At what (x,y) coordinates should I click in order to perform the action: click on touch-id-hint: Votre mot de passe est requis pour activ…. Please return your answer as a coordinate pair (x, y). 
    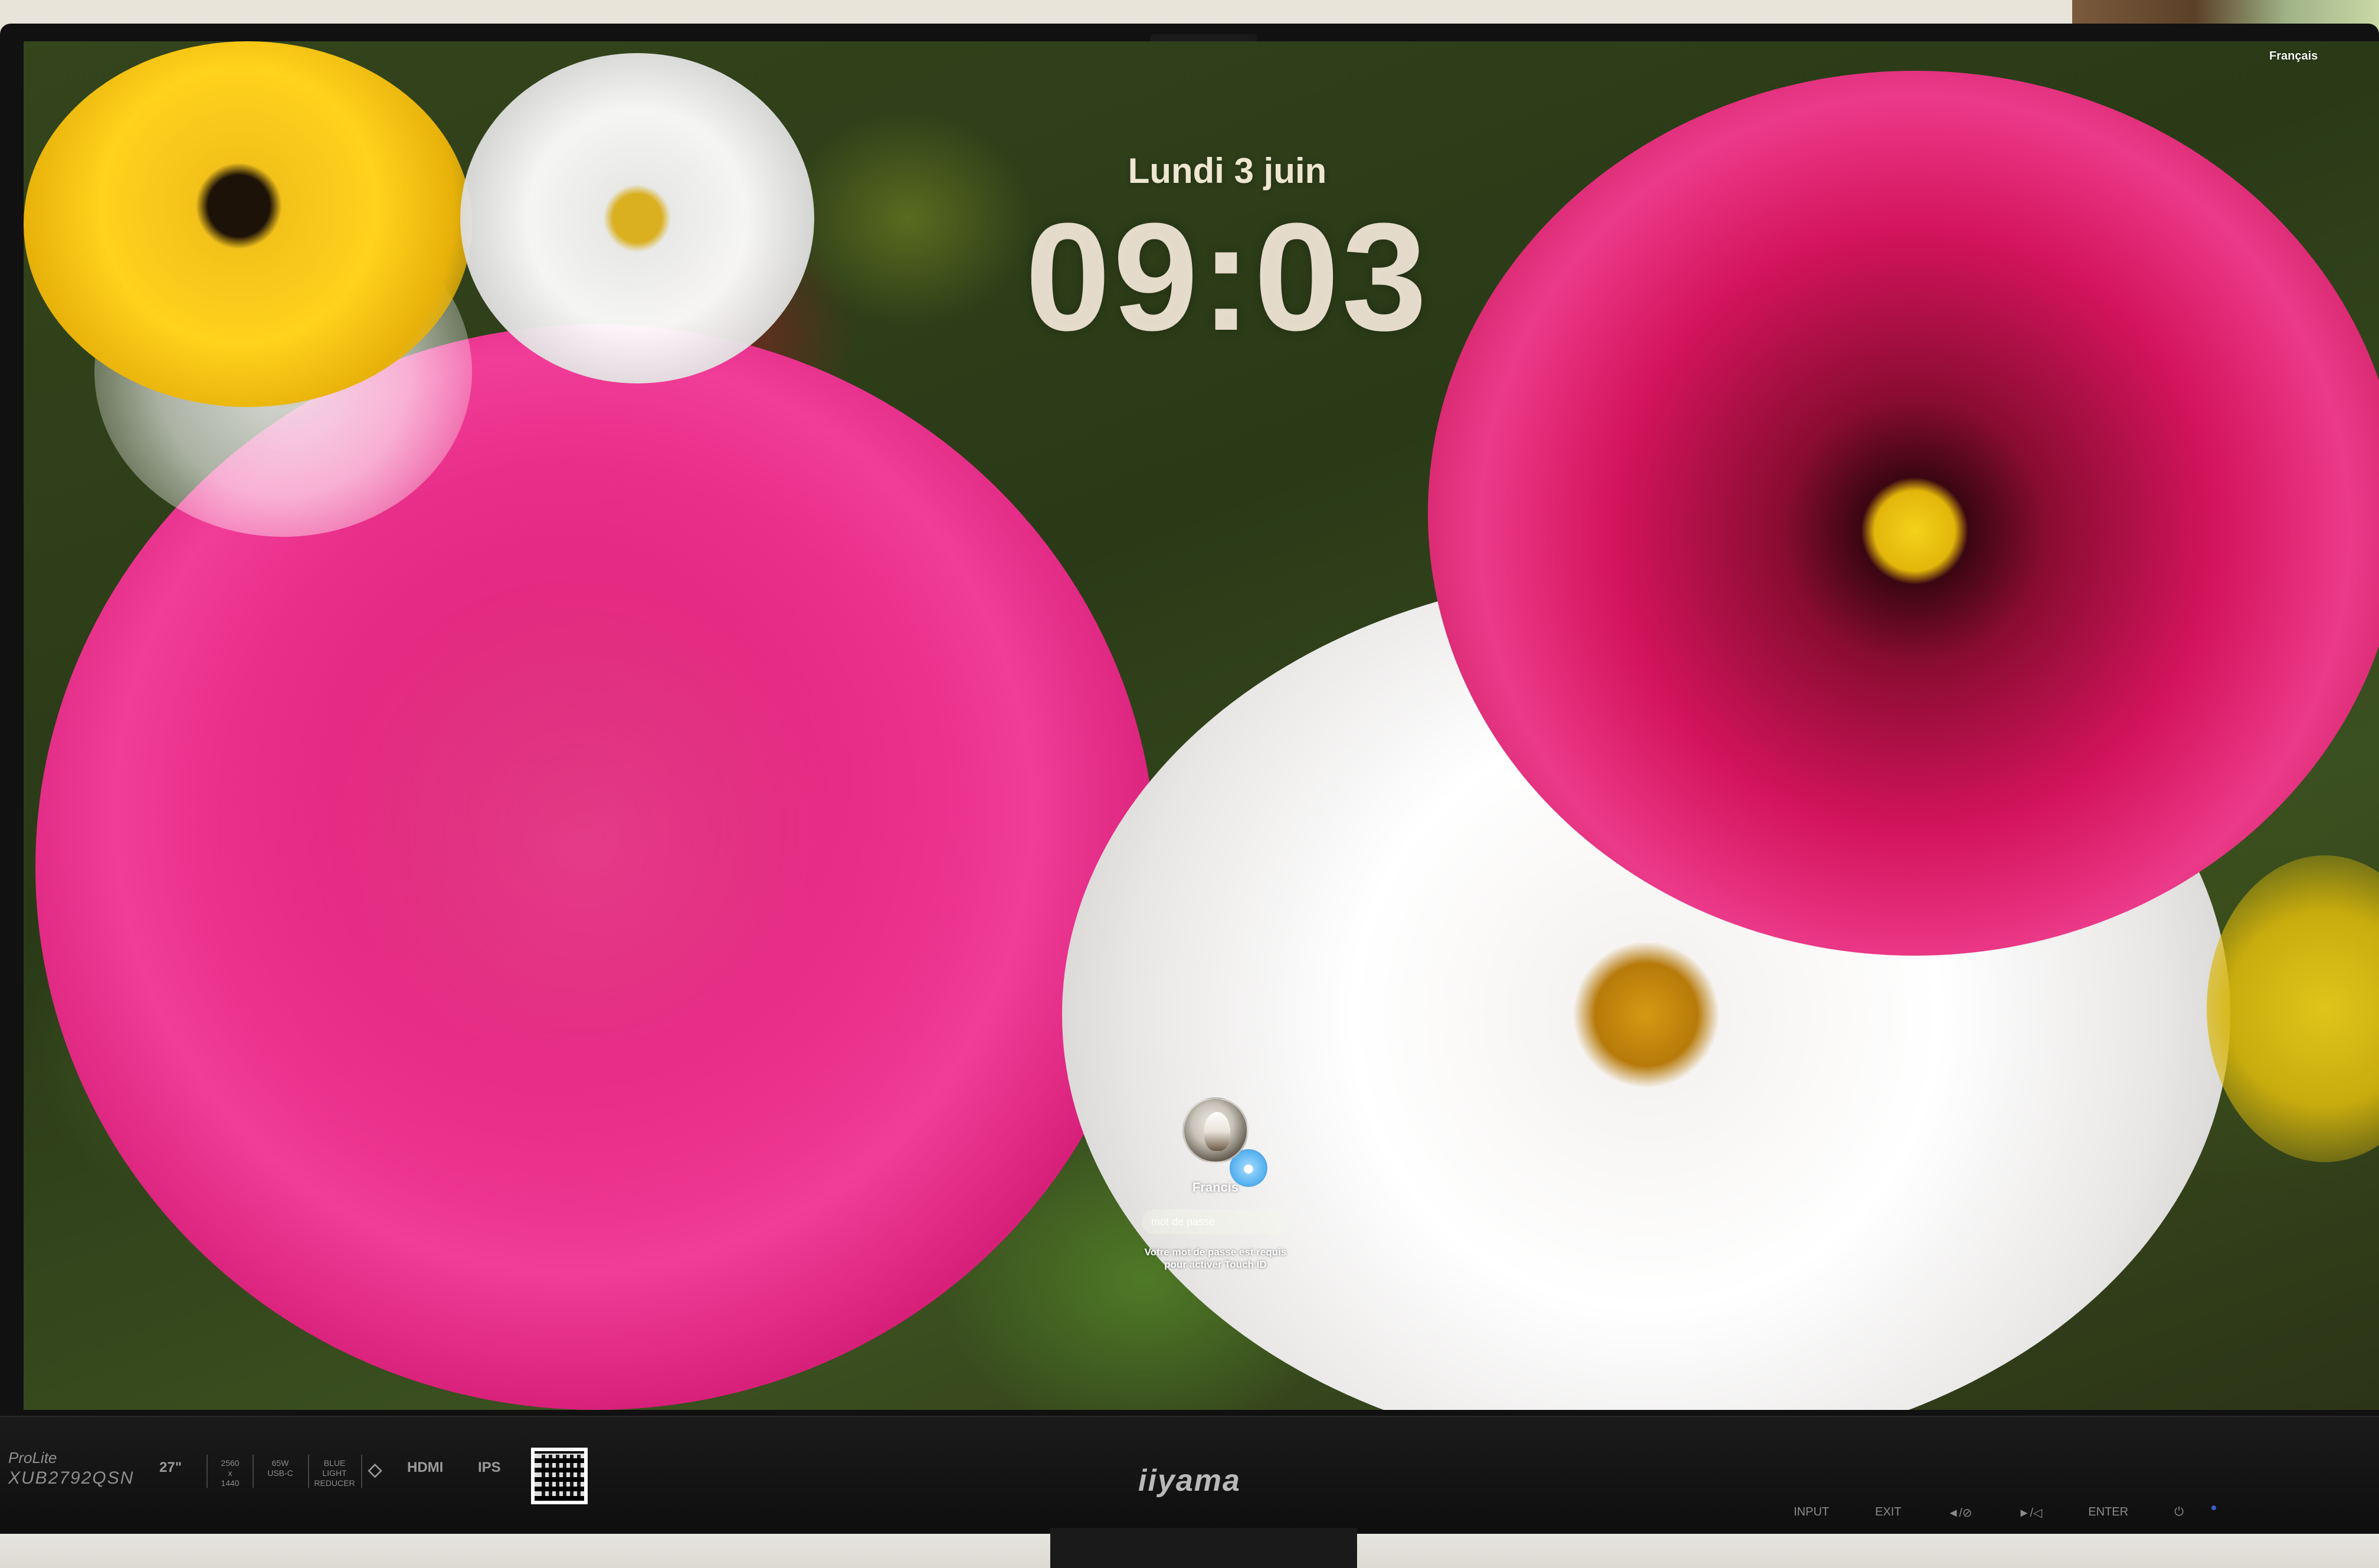
    Looking at the image, I should click on (1215, 1258).